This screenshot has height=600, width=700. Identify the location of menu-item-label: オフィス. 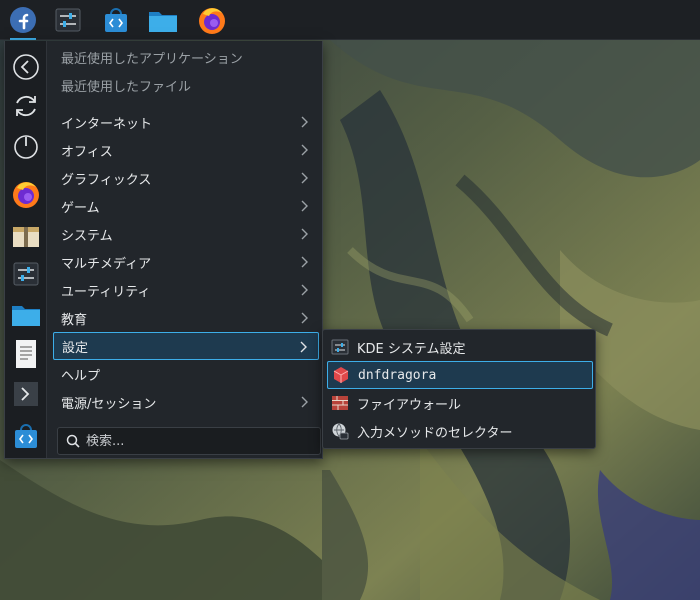
(87, 152).